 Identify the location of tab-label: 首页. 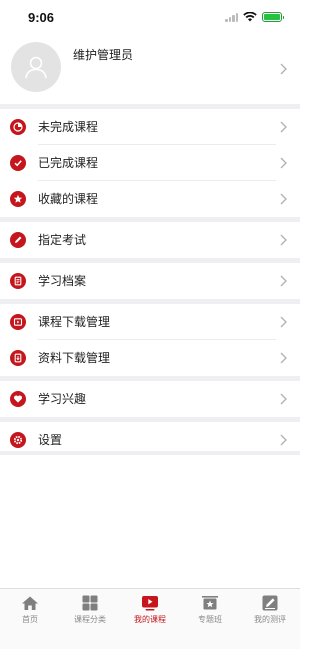
(30, 619).